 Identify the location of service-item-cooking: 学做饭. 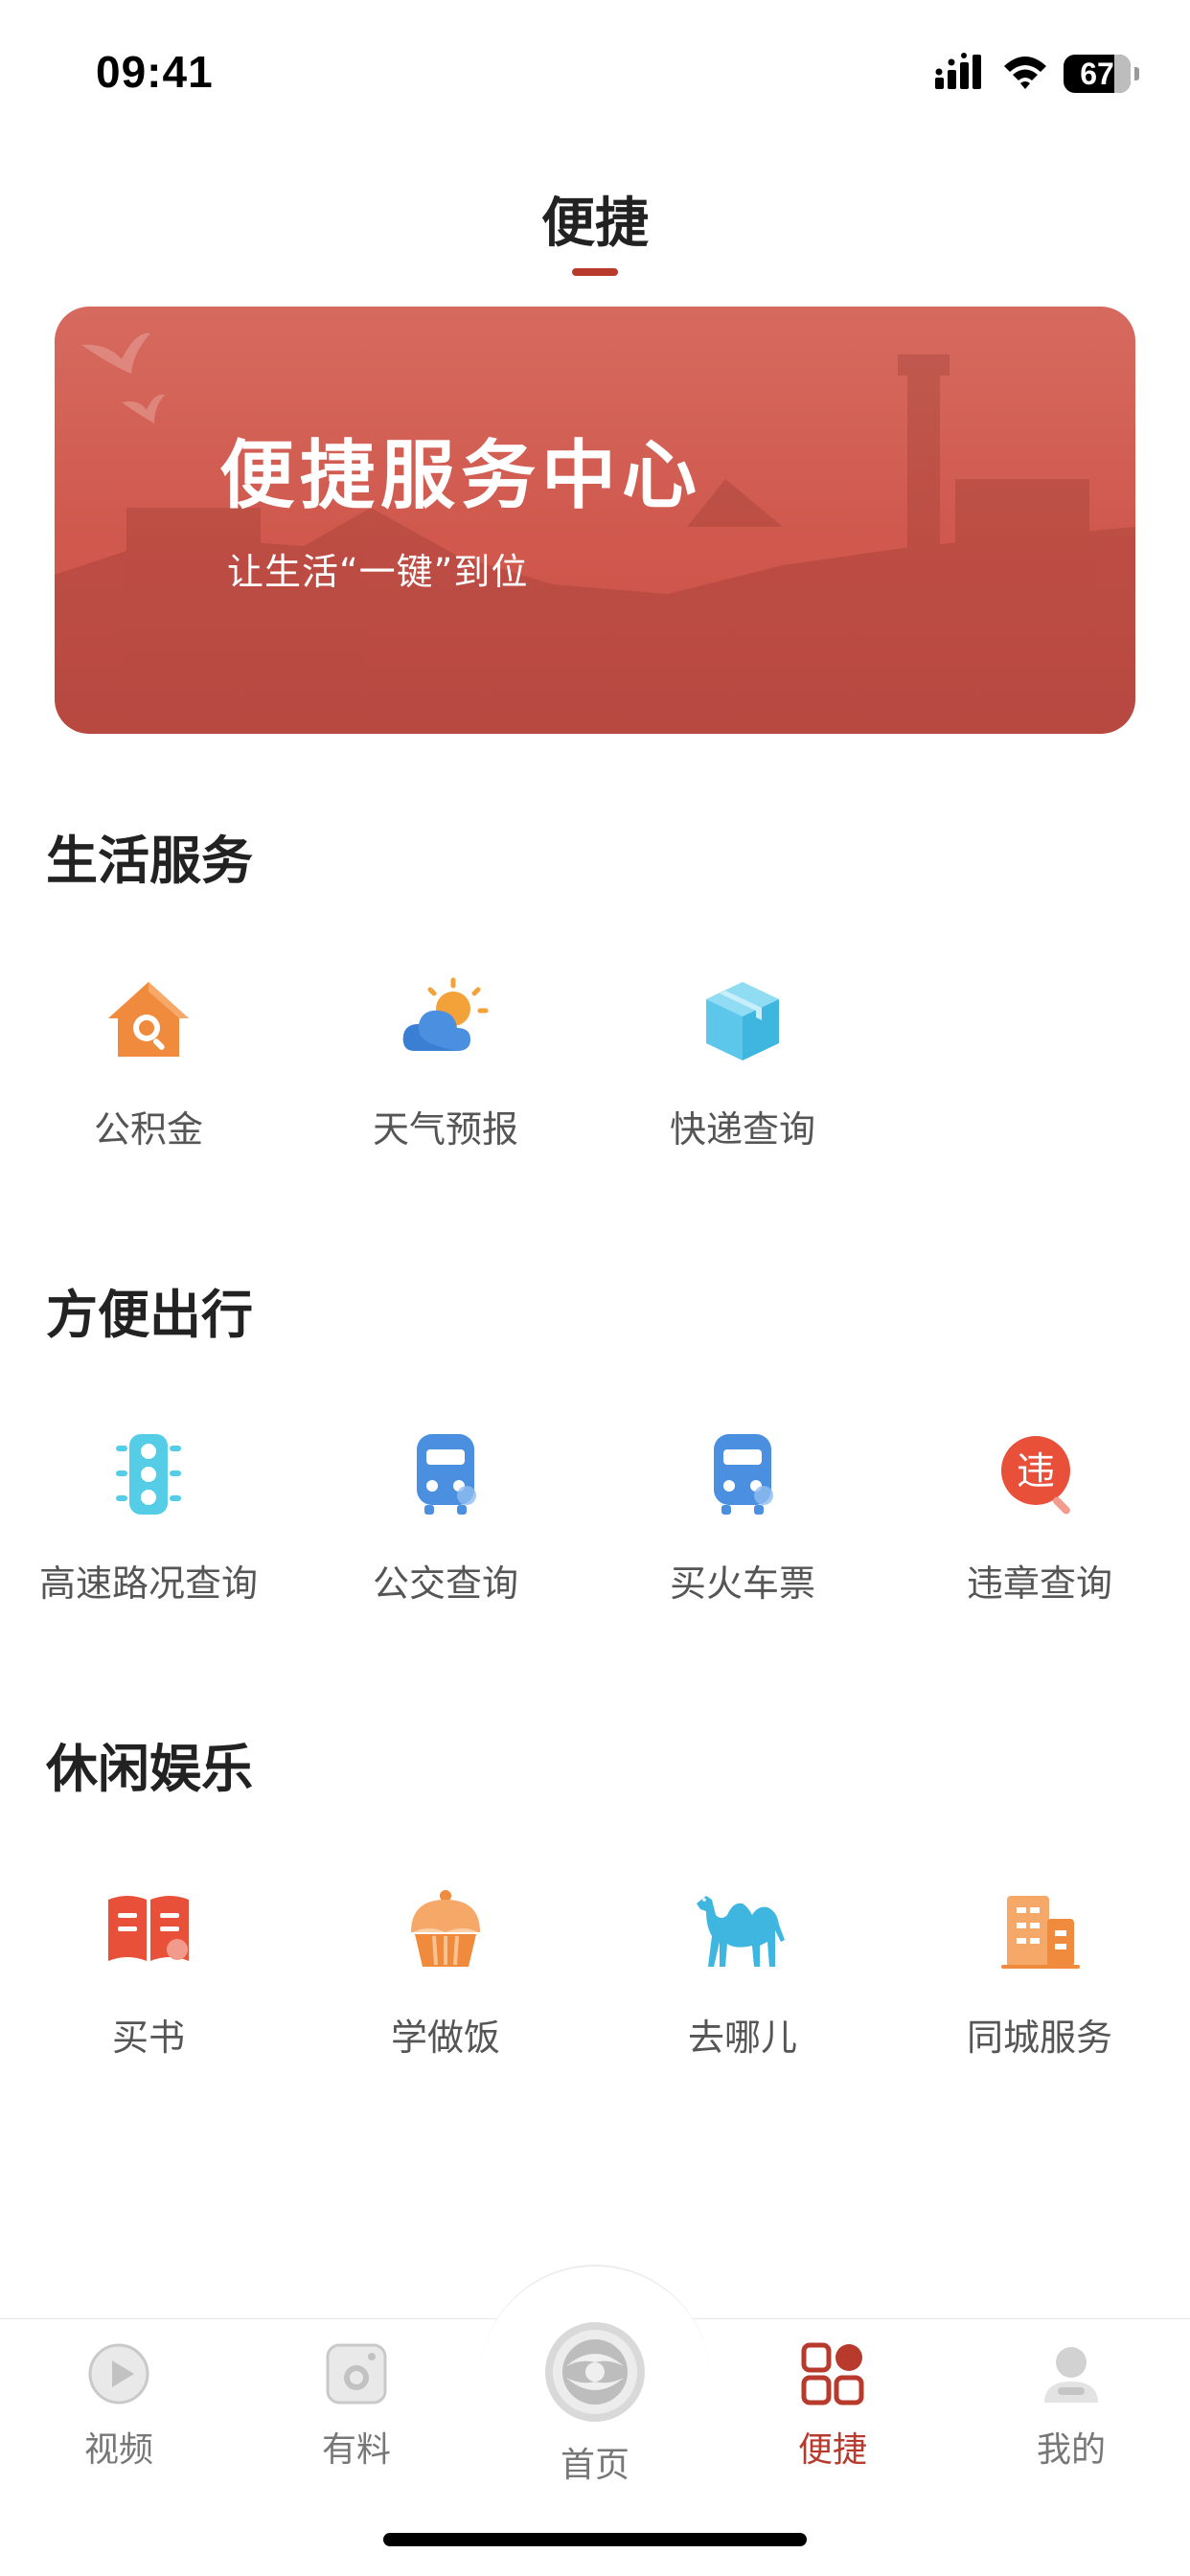
(445, 1972).